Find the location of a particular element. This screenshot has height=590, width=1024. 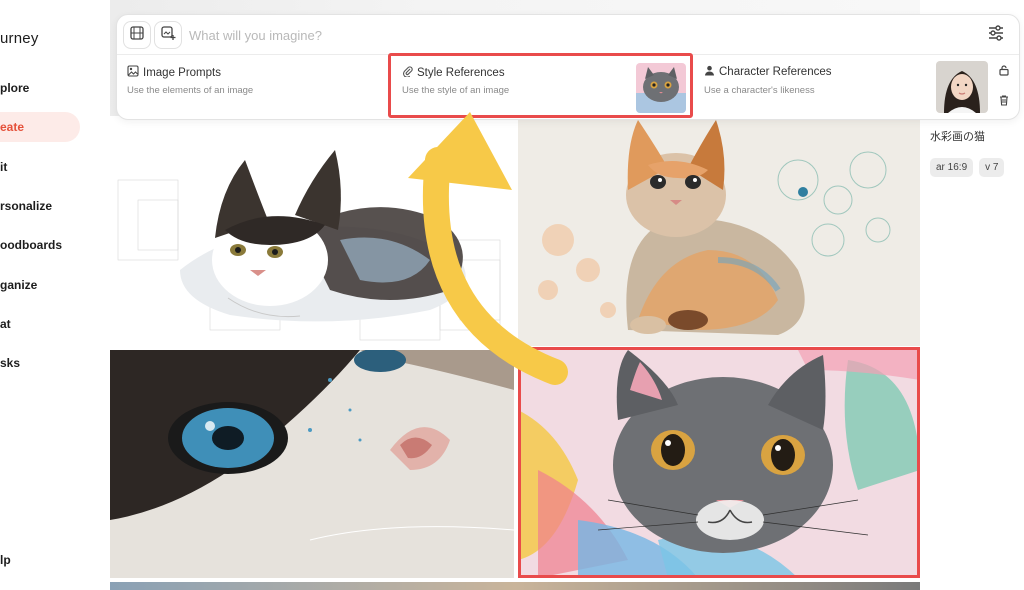

lock-icon is located at coordinates (1004, 72).